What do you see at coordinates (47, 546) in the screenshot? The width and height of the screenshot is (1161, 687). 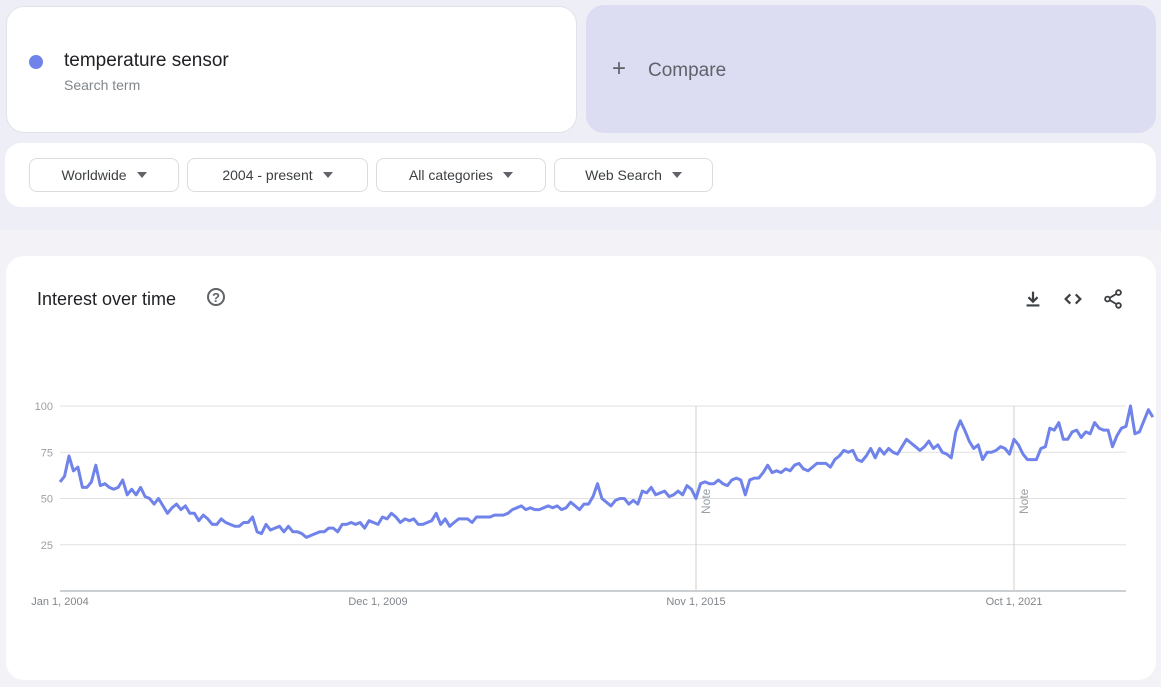 I see `y-tick-label: 25` at bounding box center [47, 546].